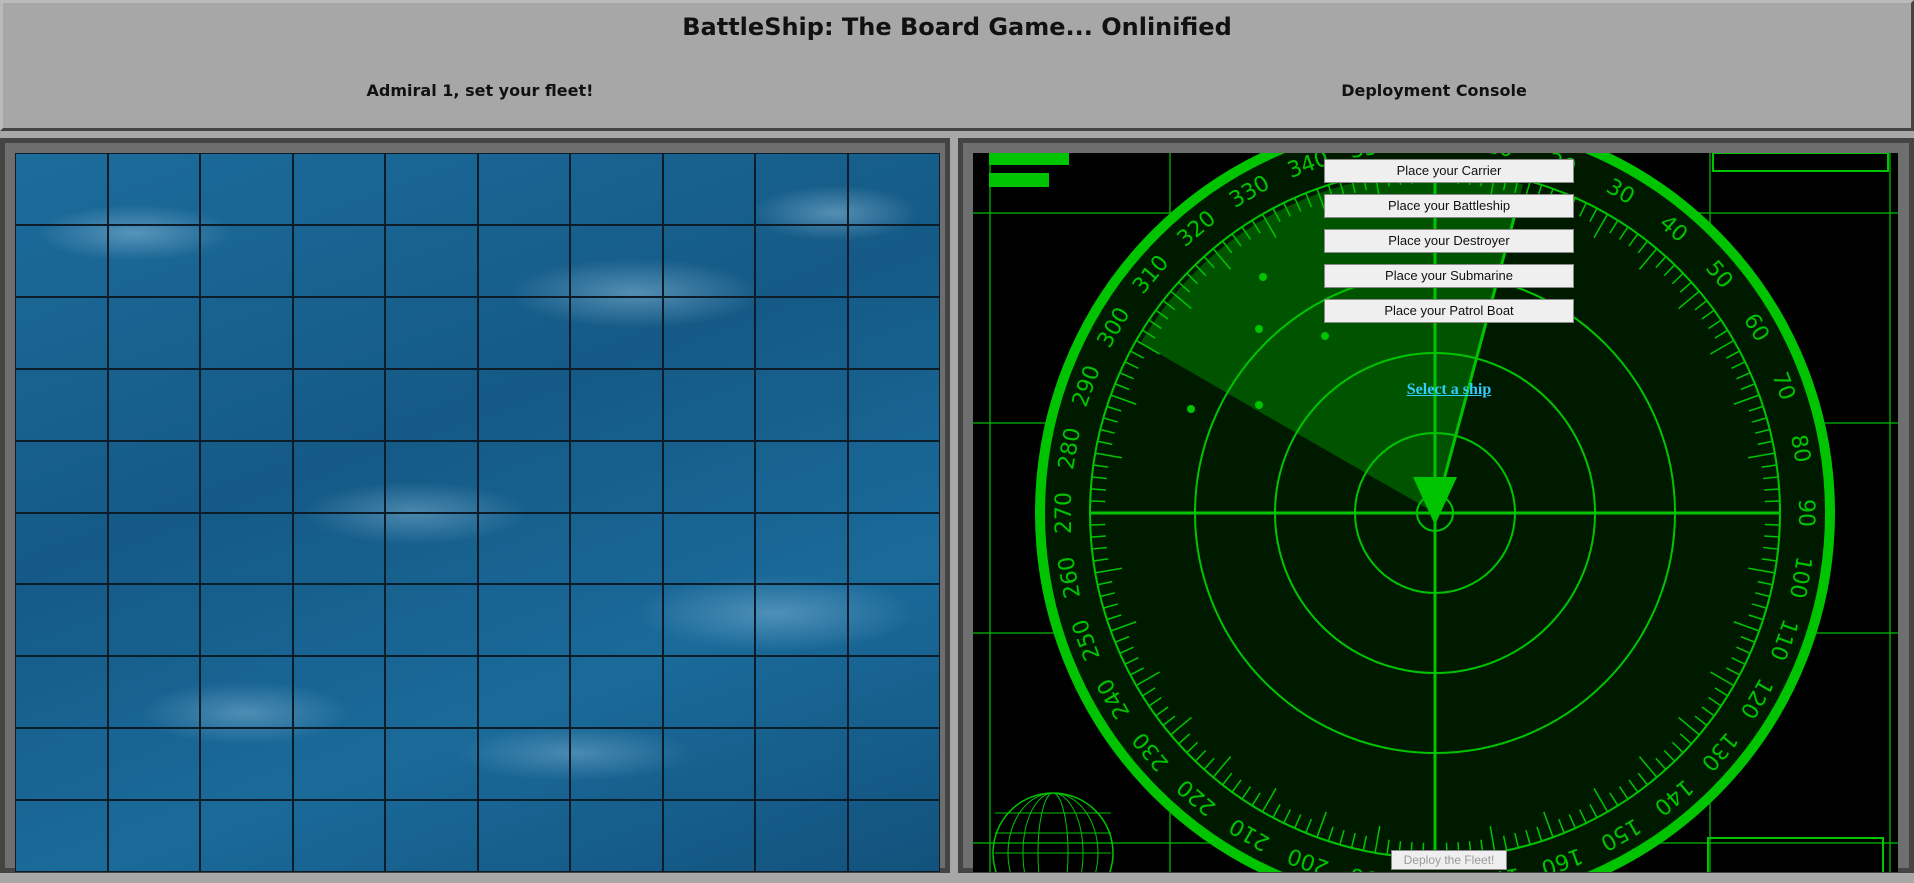 This screenshot has width=1914, height=883. What do you see at coordinates (1449, 860) in the screenshot?
I see `deploy-fleet-button: Deploy the Fleet!` at bounding box center [1449, 860].